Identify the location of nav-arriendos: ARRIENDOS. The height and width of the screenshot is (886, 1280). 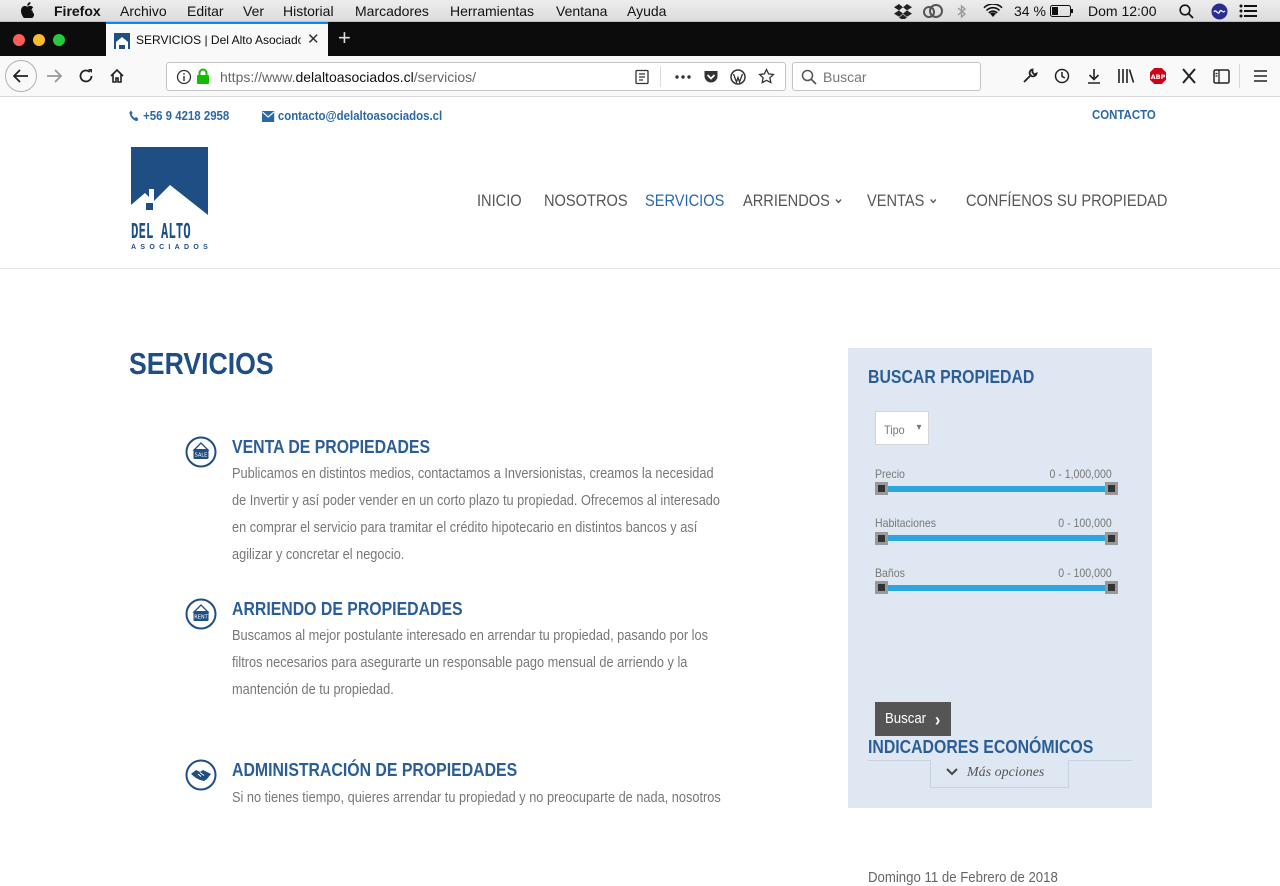
(793, 201).